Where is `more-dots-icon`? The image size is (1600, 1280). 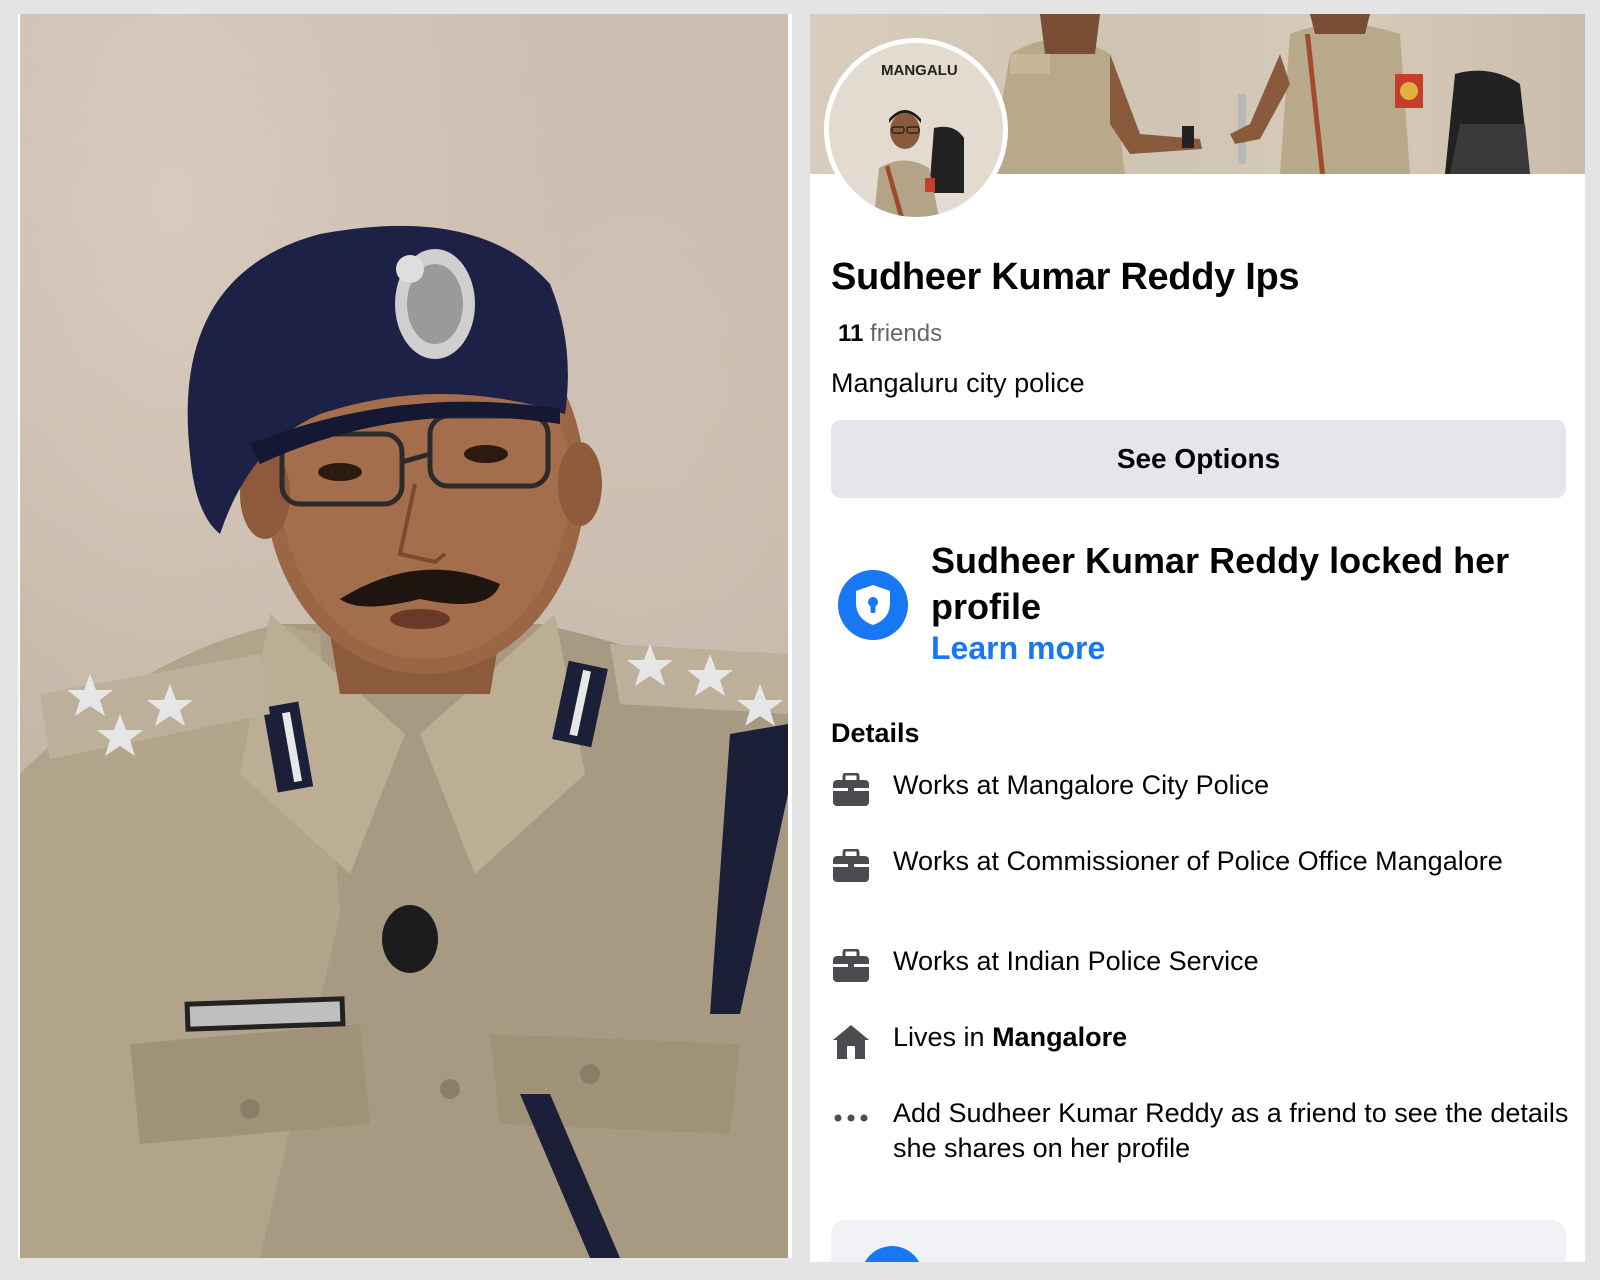
more-dots-icon is located at coordinates (851, 1118).